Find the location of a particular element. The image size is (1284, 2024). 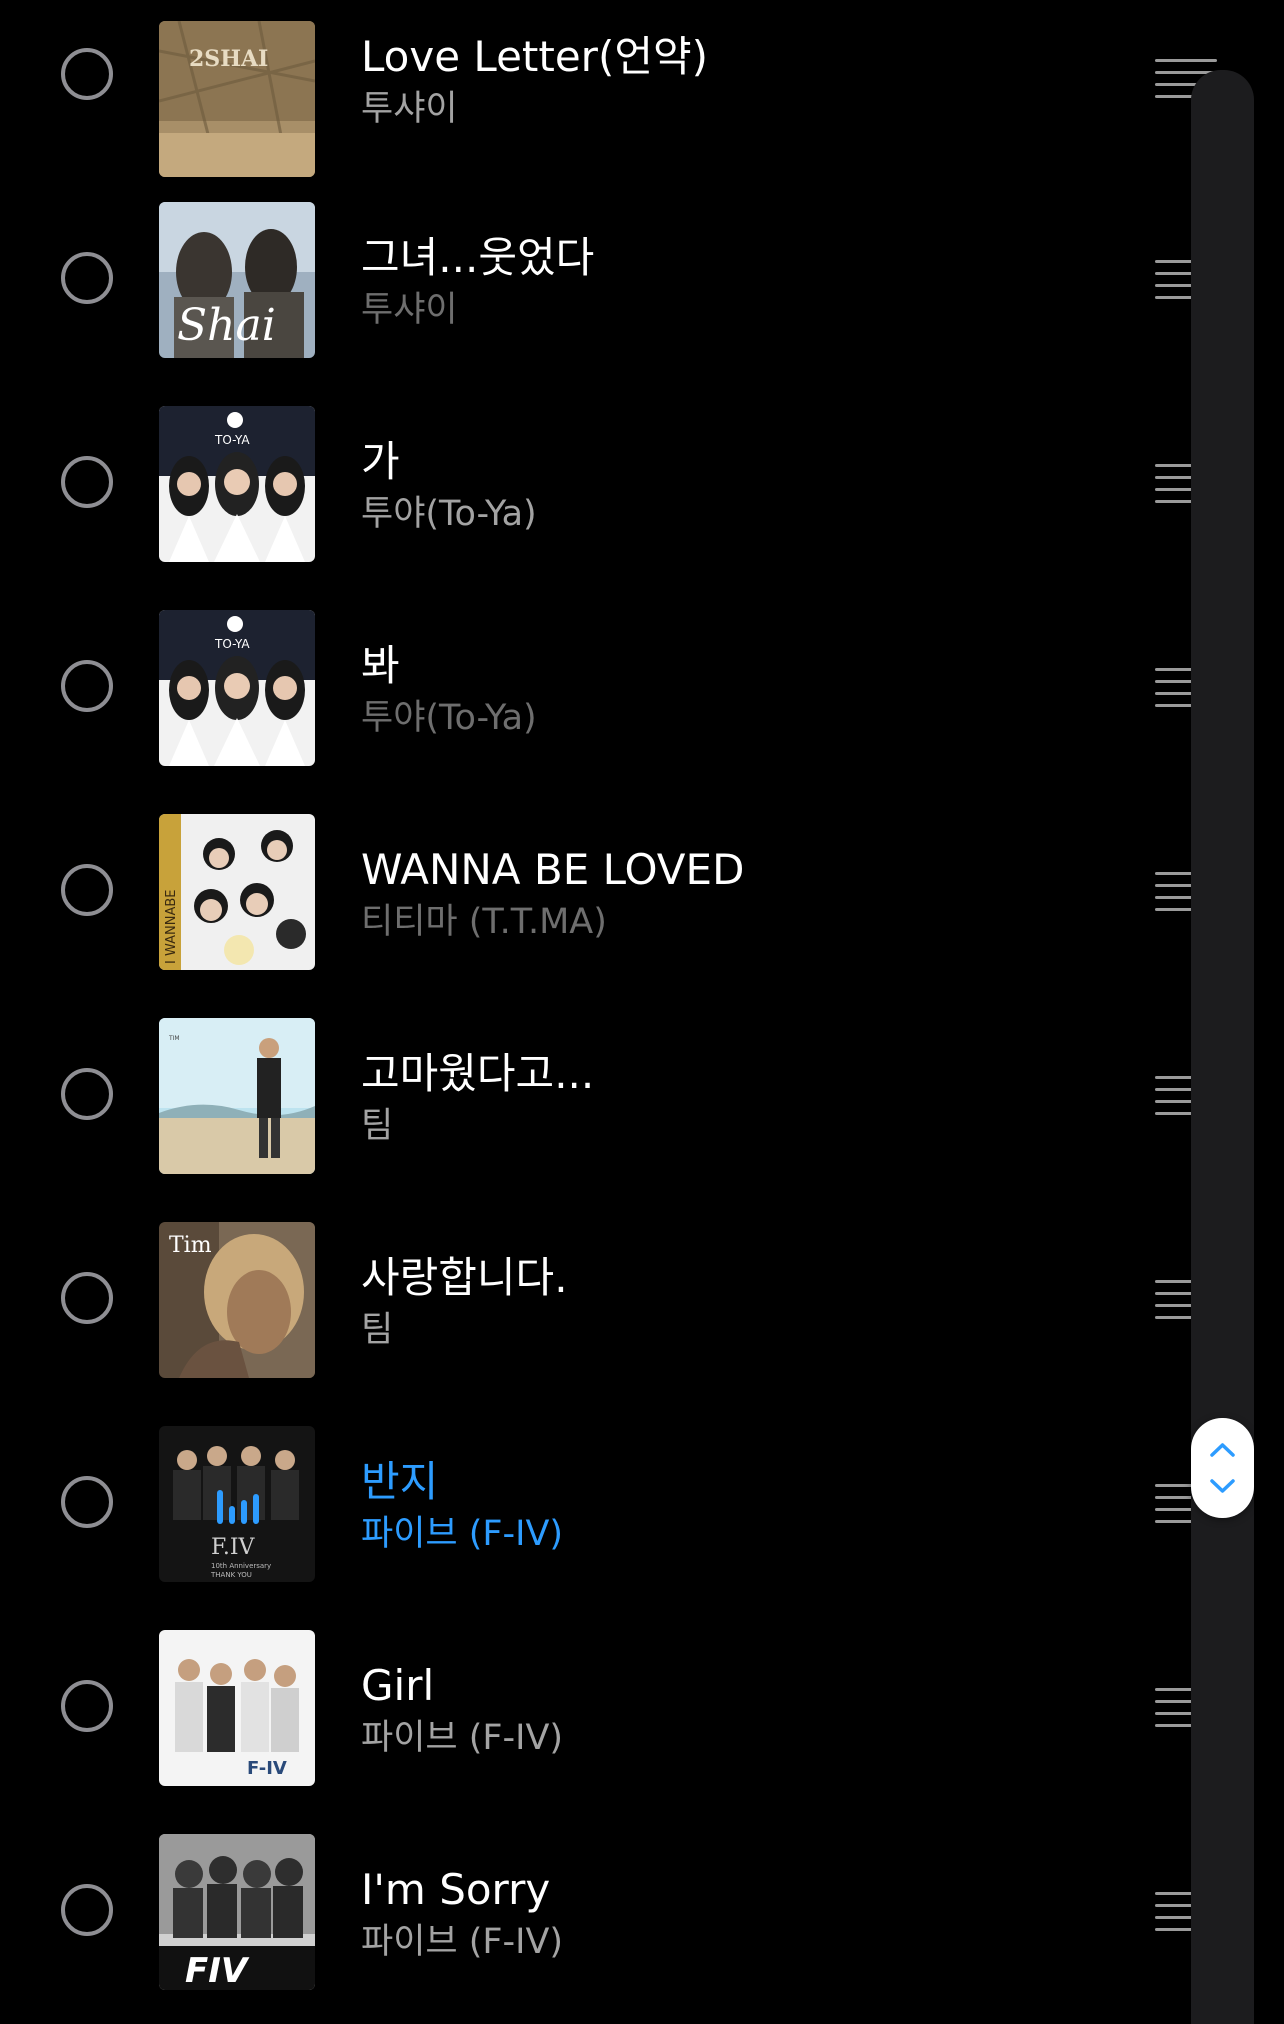

track-row: 2SHAI Love Letter(언약) 투샤이 is located at coordinates (642, 88).